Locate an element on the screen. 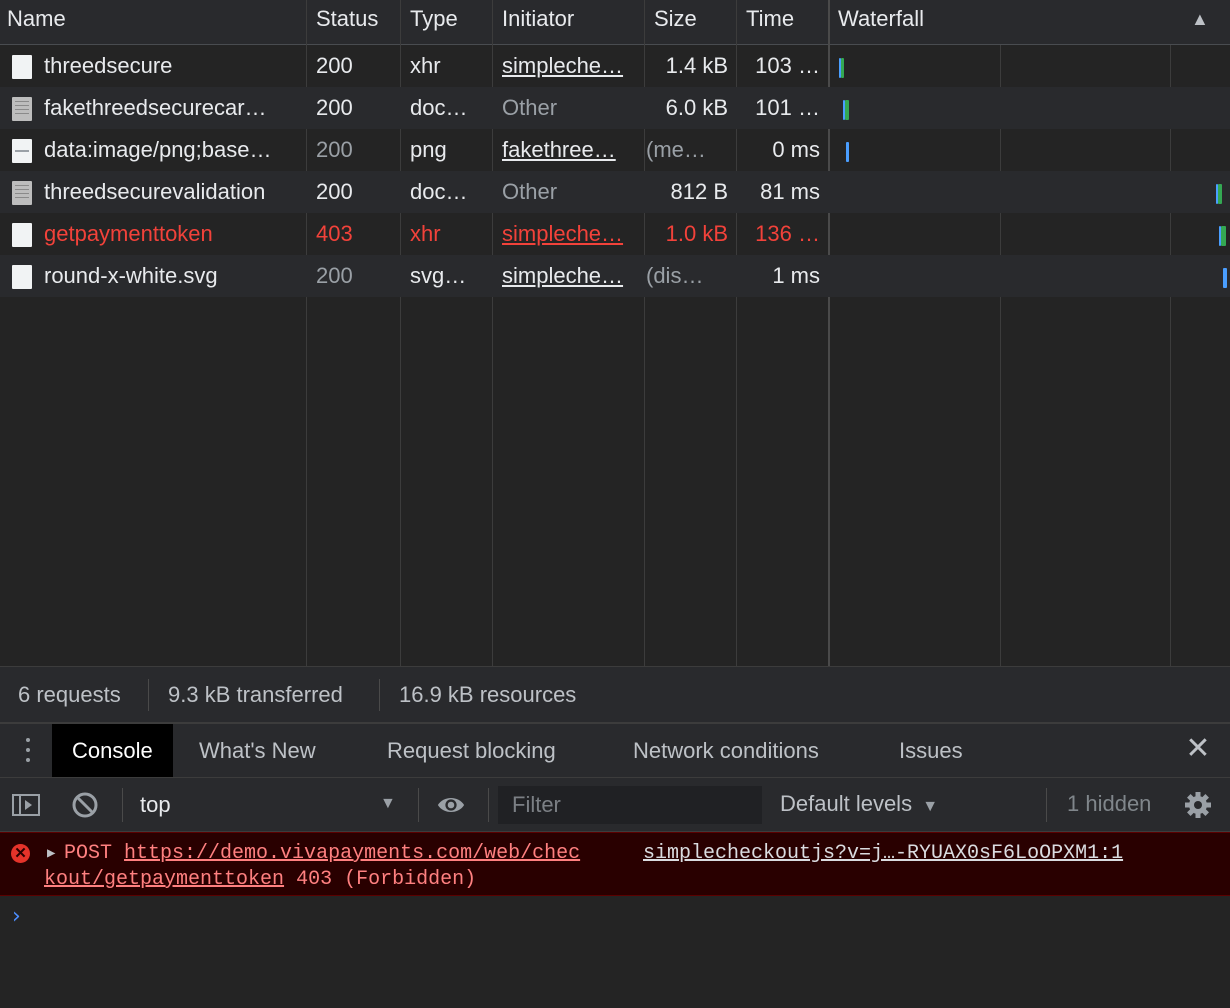 The image size is (1230, 1008). name-cell: getpaymenttoken is located at coordinates (171, 234).